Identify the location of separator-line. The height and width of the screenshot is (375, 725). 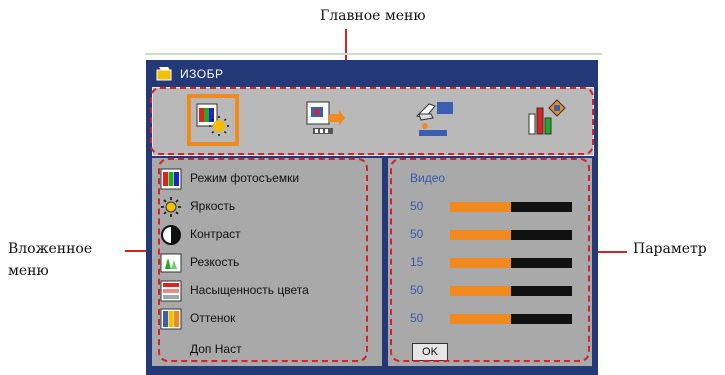
(373, 54).